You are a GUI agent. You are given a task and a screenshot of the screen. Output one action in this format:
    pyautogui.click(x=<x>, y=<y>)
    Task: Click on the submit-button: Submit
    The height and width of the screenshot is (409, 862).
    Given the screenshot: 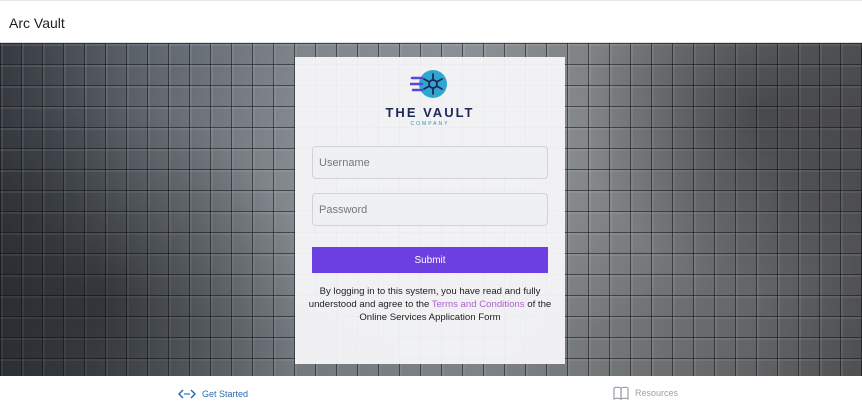 What is the action you would take?
    pyautogui.click(x=430, y=260)
    